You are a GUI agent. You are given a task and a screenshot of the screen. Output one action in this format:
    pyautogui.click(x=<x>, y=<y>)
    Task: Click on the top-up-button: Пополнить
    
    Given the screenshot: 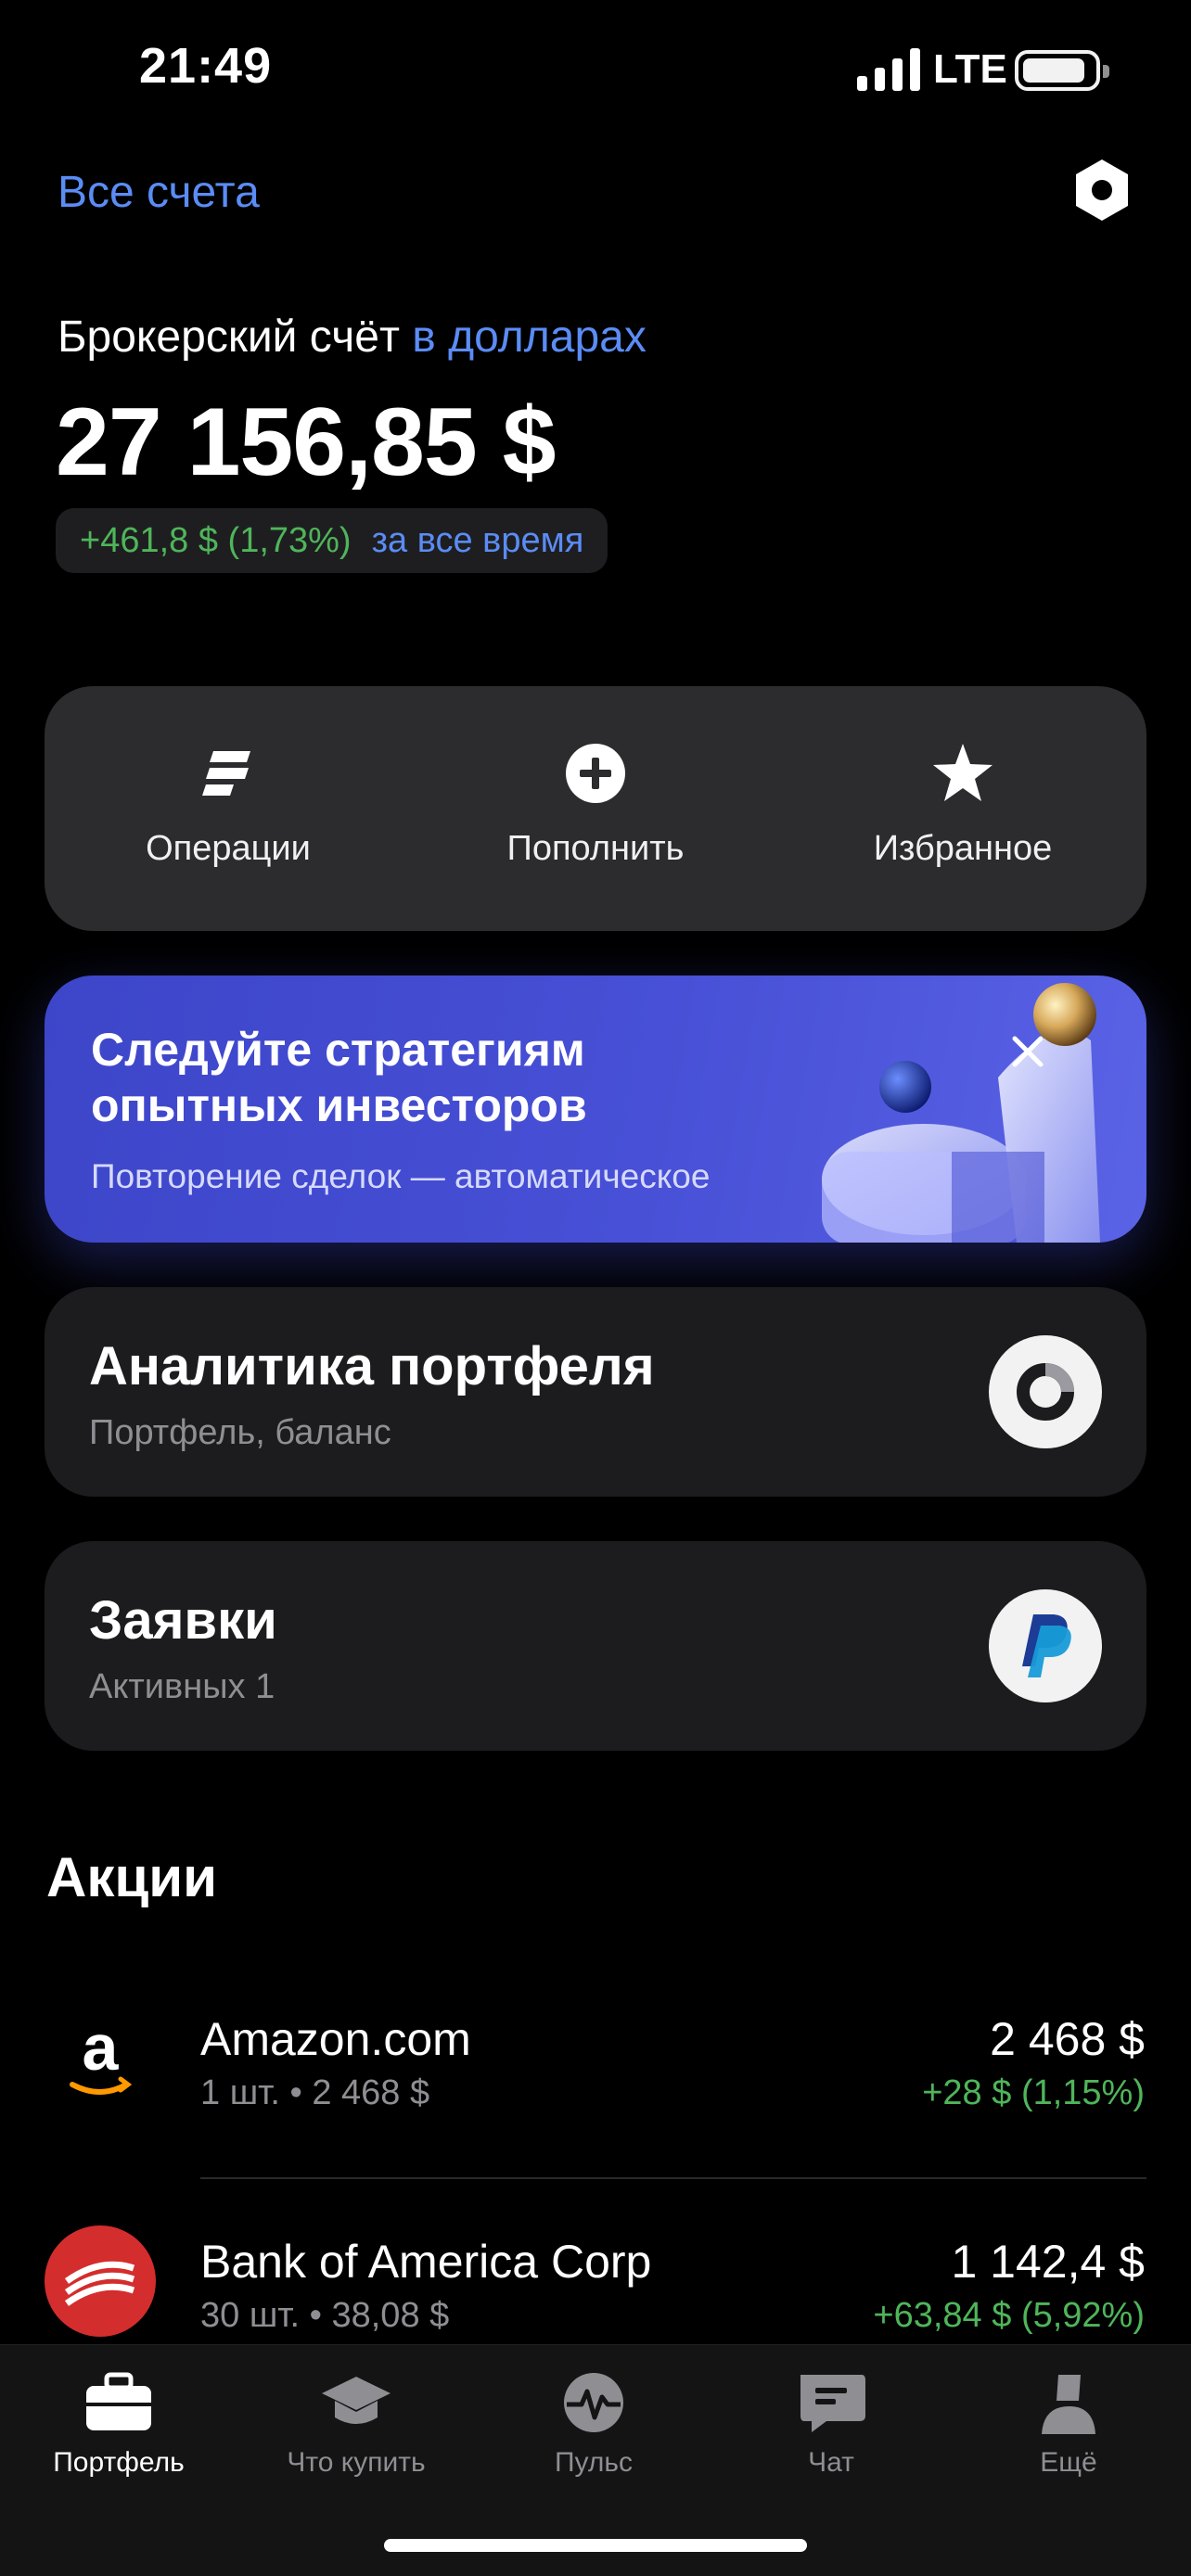 What is the action you would take?
    pyautogui.click(x=595, y=809)
    